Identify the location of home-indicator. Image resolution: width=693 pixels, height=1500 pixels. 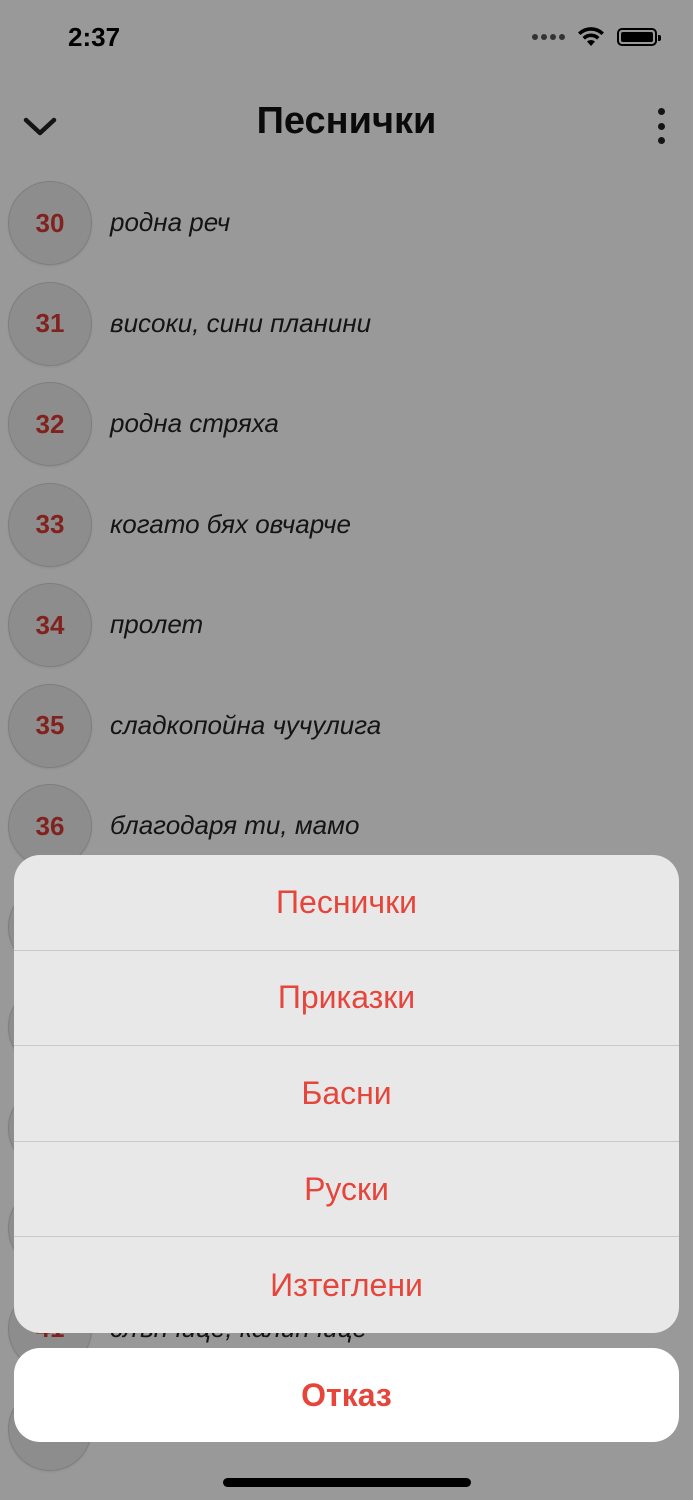
(347, 1482).